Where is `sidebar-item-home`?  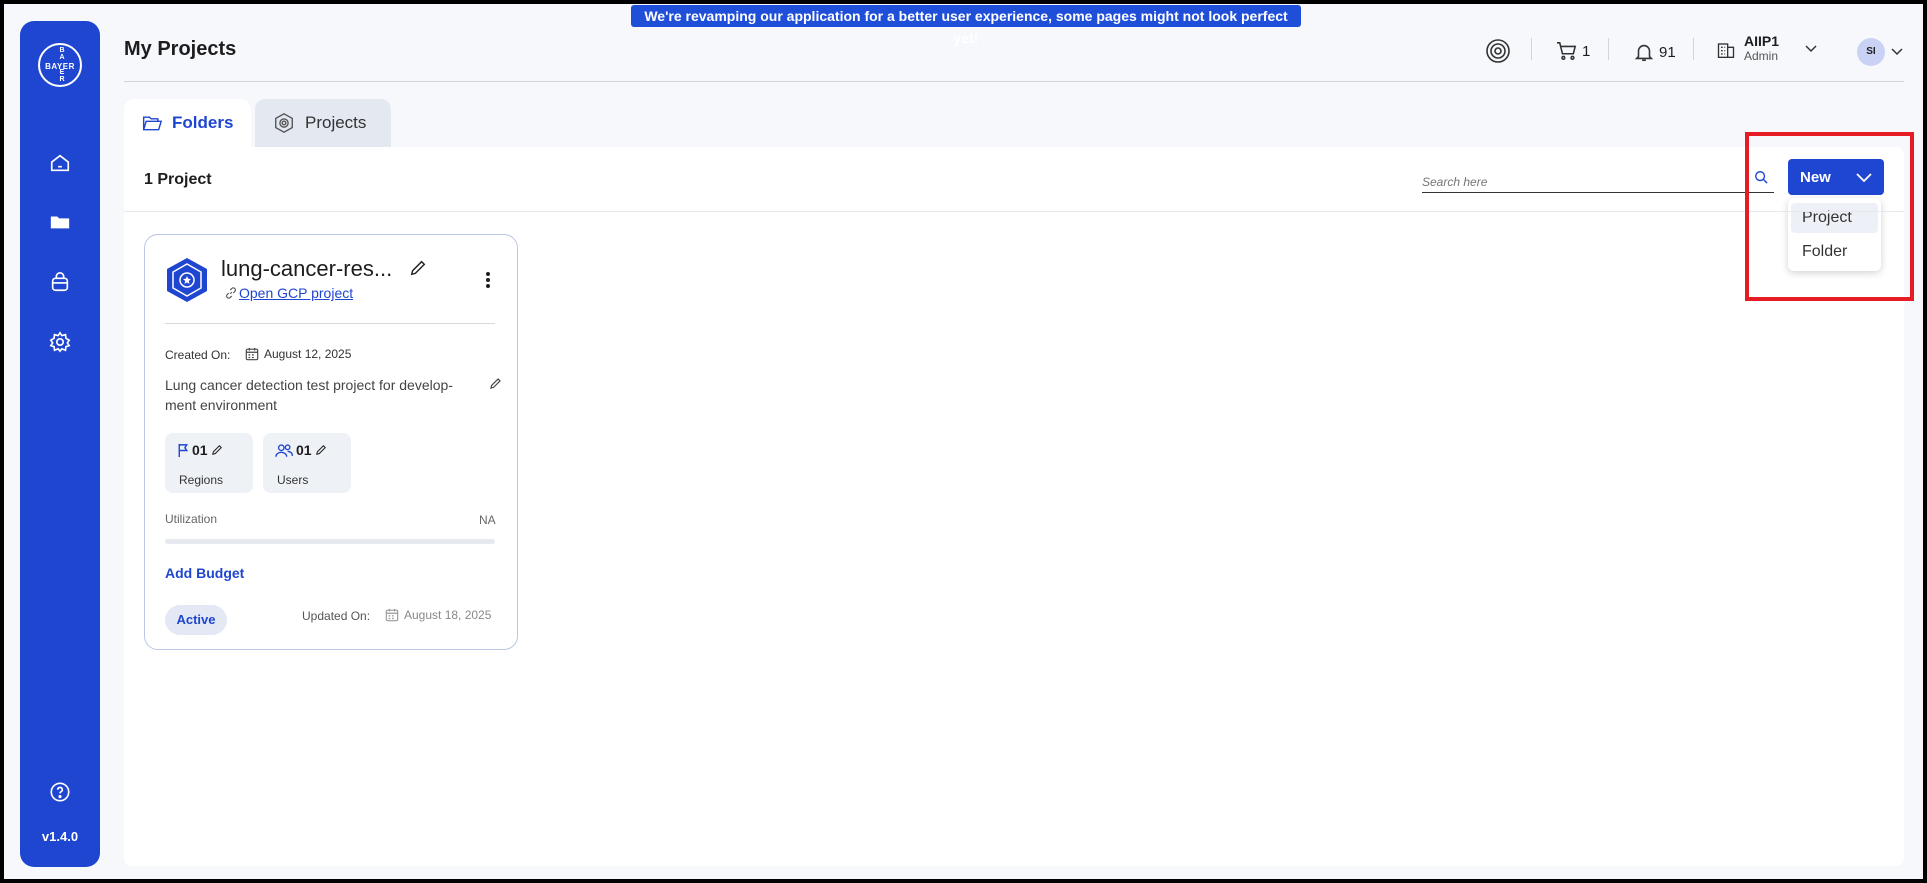 sidebar-item-home is located at coordinates (60, 163).